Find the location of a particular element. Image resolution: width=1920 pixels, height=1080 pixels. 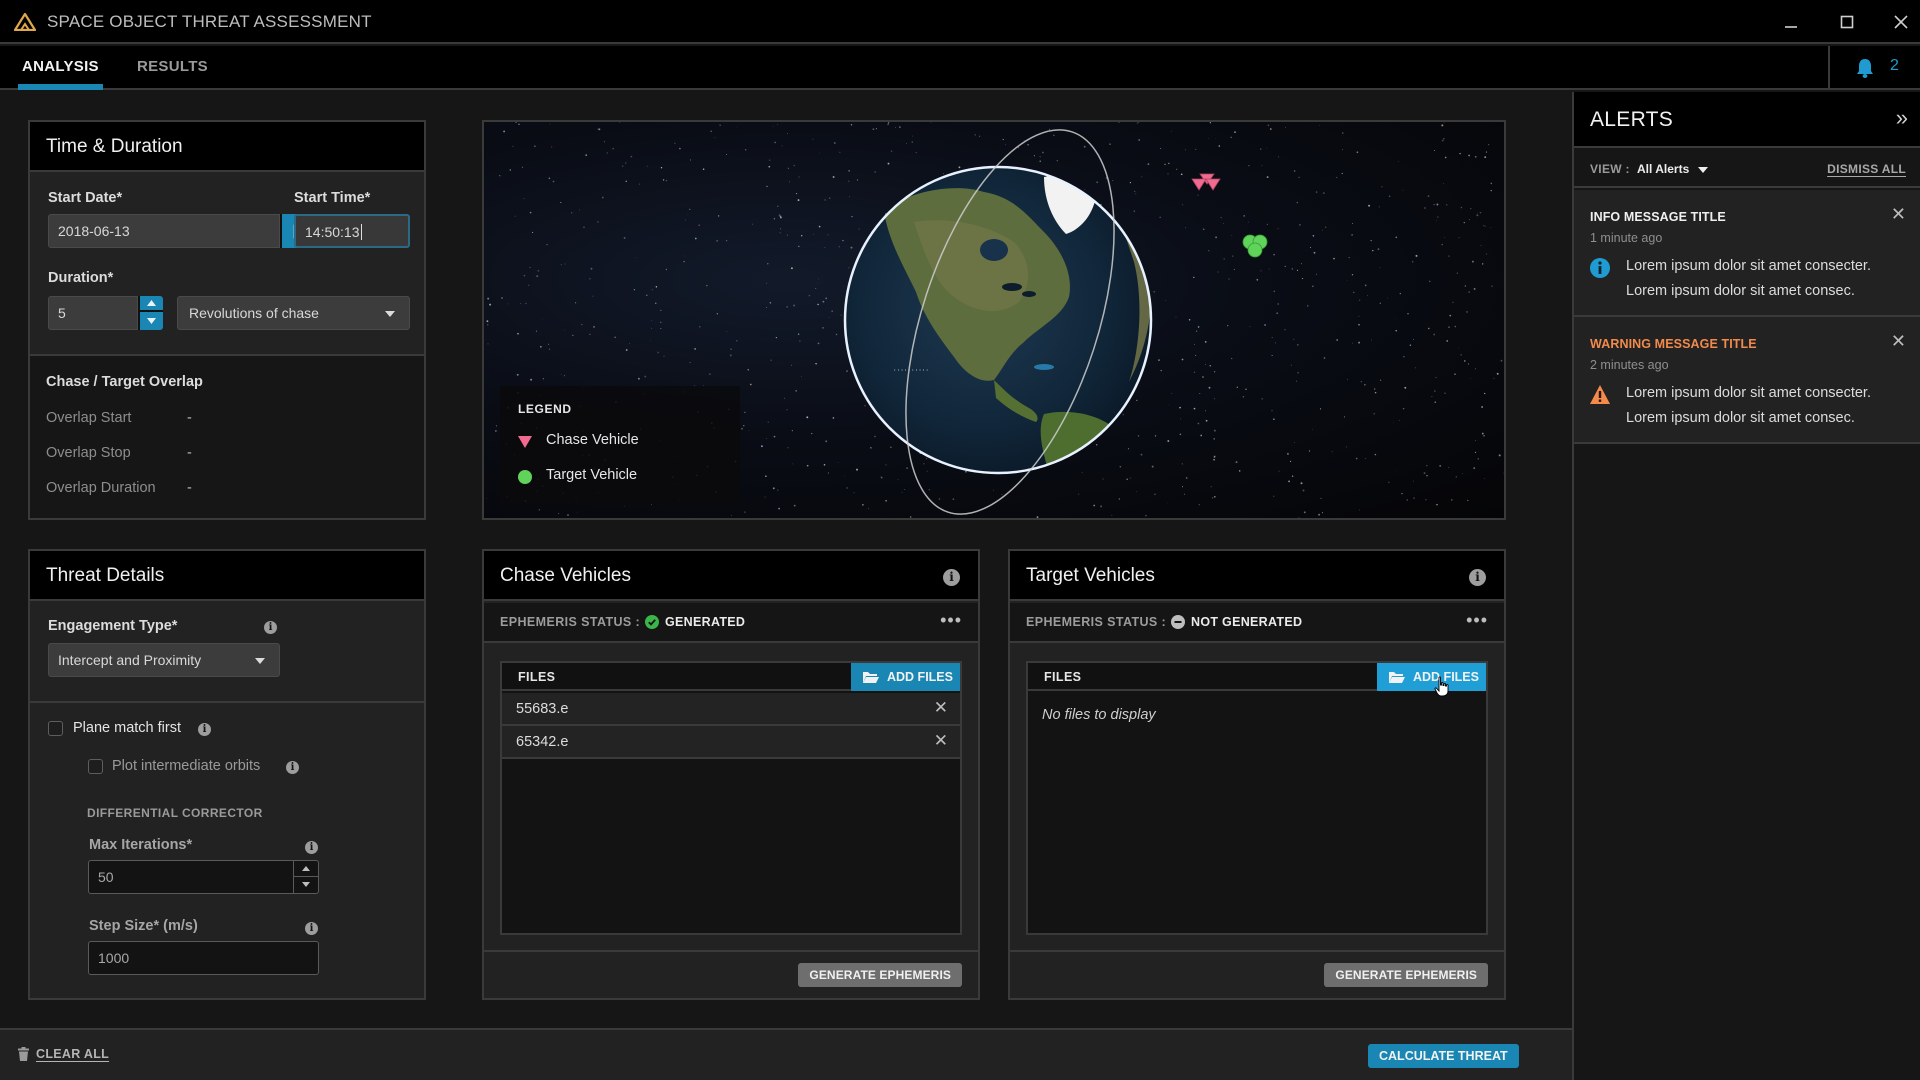

overlap-duration-value: - is located at coordinates (189, 488).